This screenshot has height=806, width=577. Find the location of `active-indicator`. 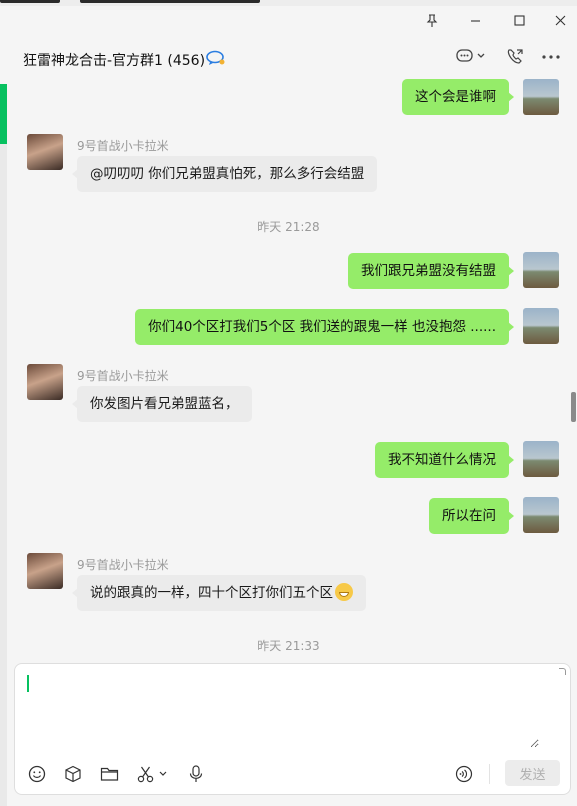

active-indicator is located at coordinates (3, 114).